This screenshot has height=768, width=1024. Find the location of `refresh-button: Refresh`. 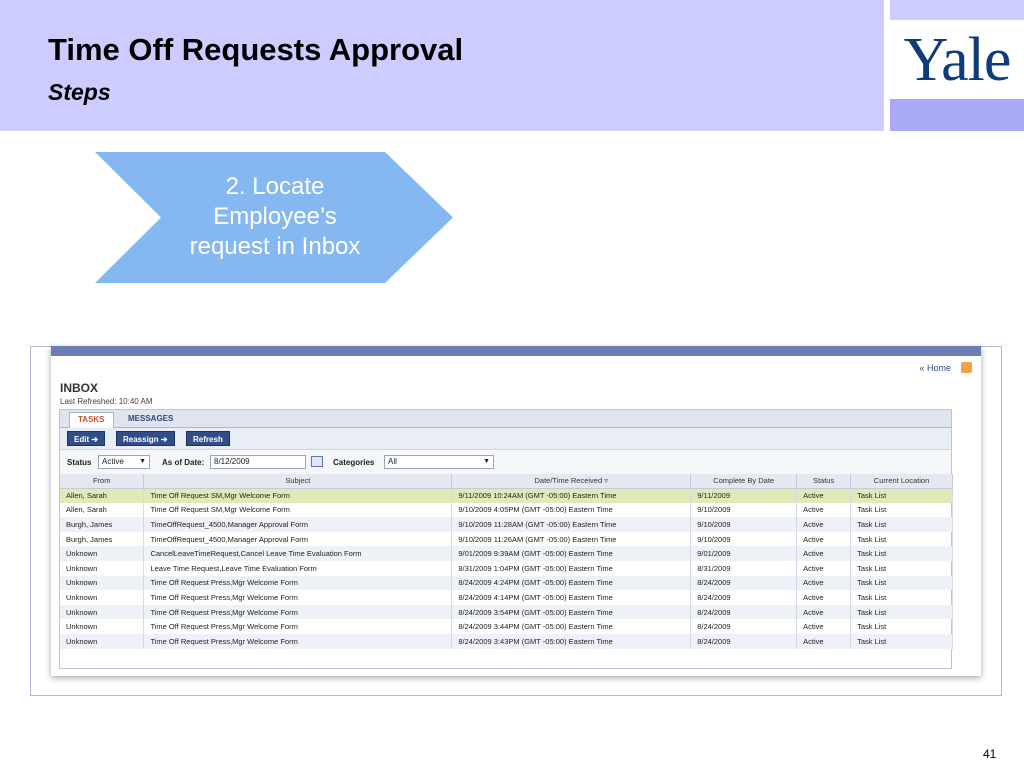

refresh-button: Refresh is located at coordinates (208, 438).